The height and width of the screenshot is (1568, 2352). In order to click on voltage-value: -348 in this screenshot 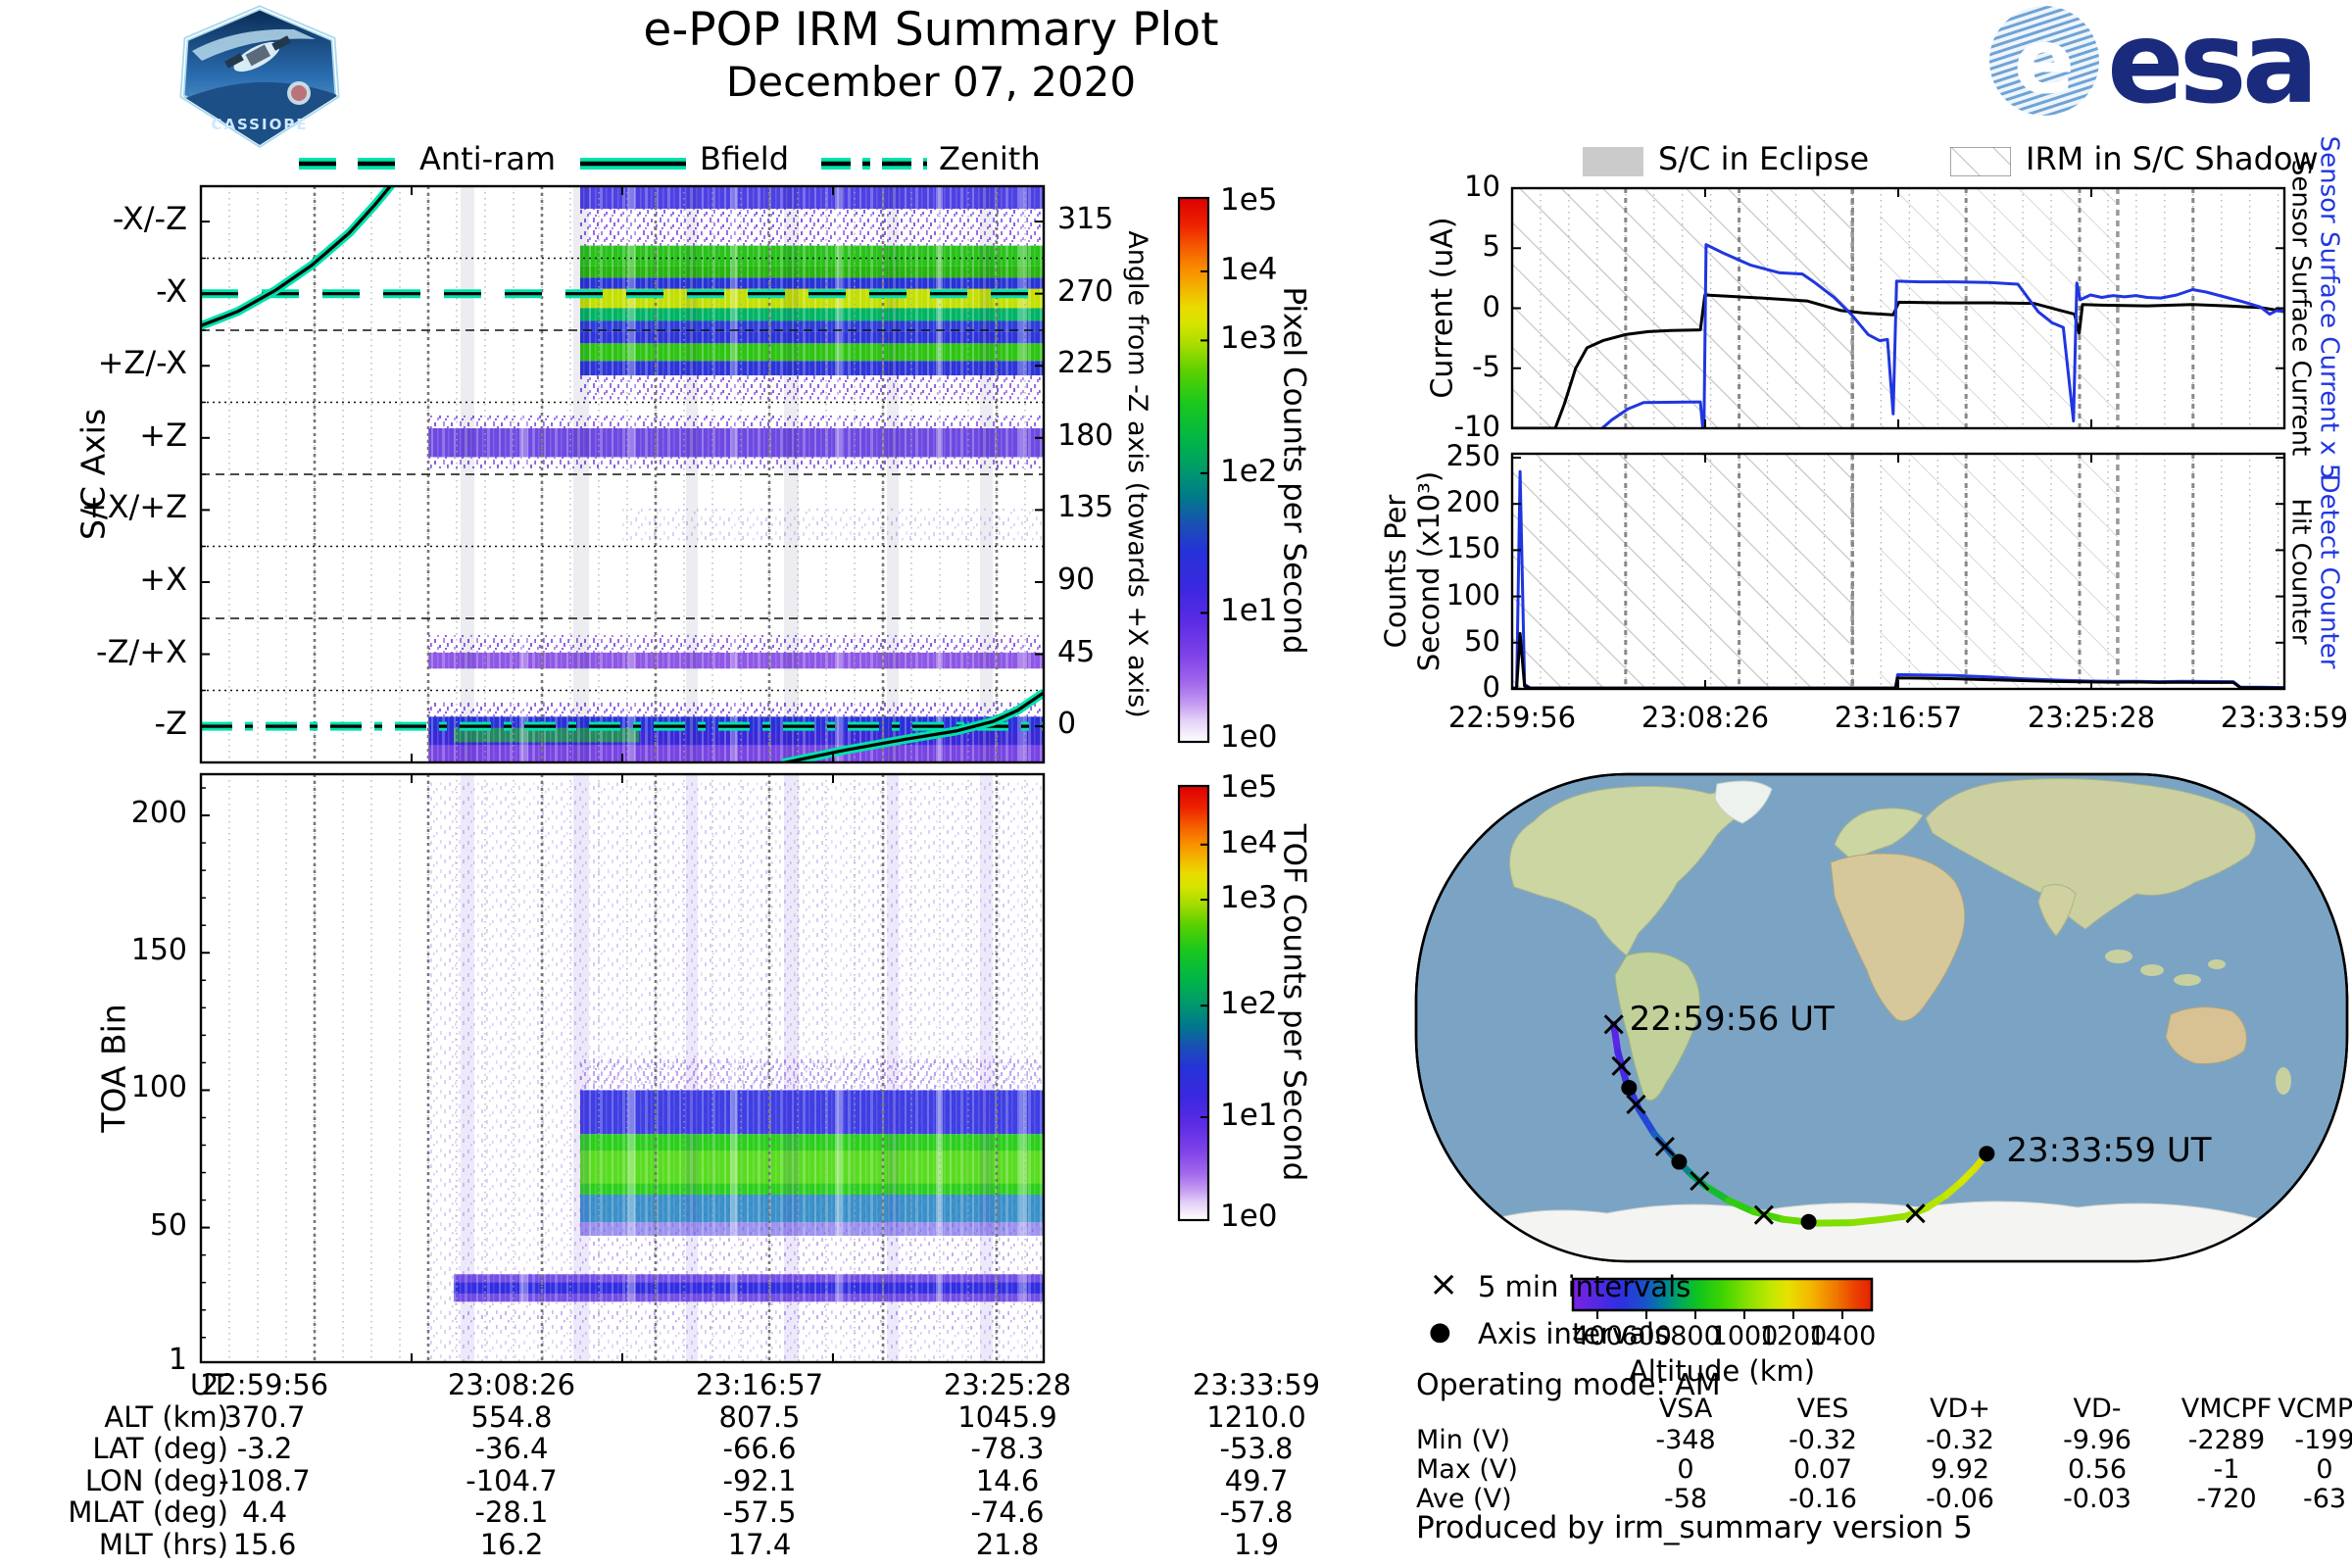, I will do `click(1685, 1440)`.